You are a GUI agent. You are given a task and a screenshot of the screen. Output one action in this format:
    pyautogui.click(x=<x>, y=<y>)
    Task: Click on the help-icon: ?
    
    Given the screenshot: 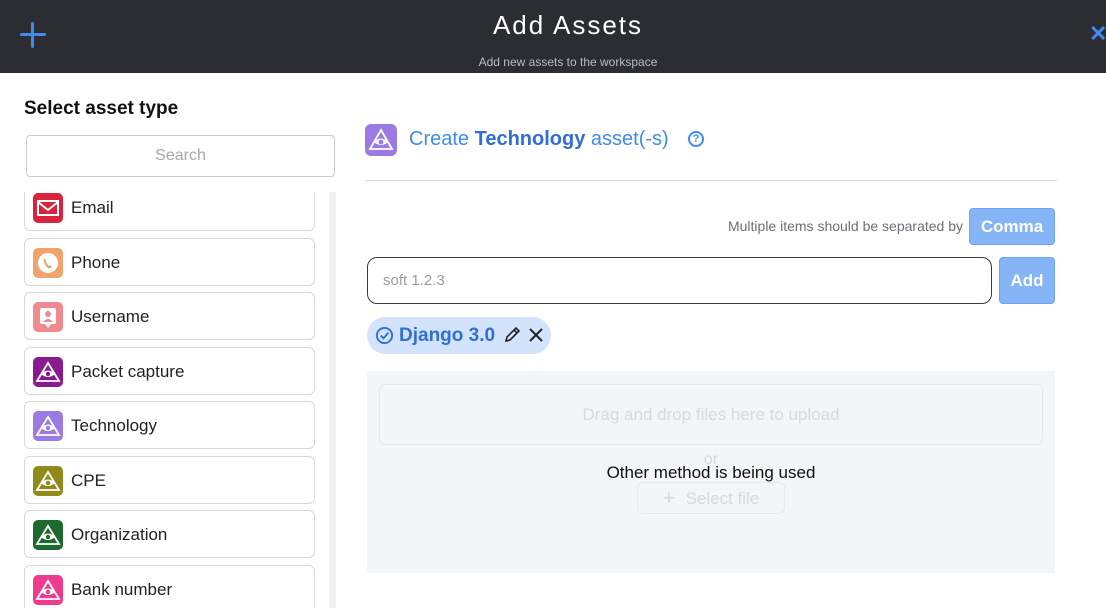 What is the action you would take?
    pyautogui.click(x=696, y=139)
    